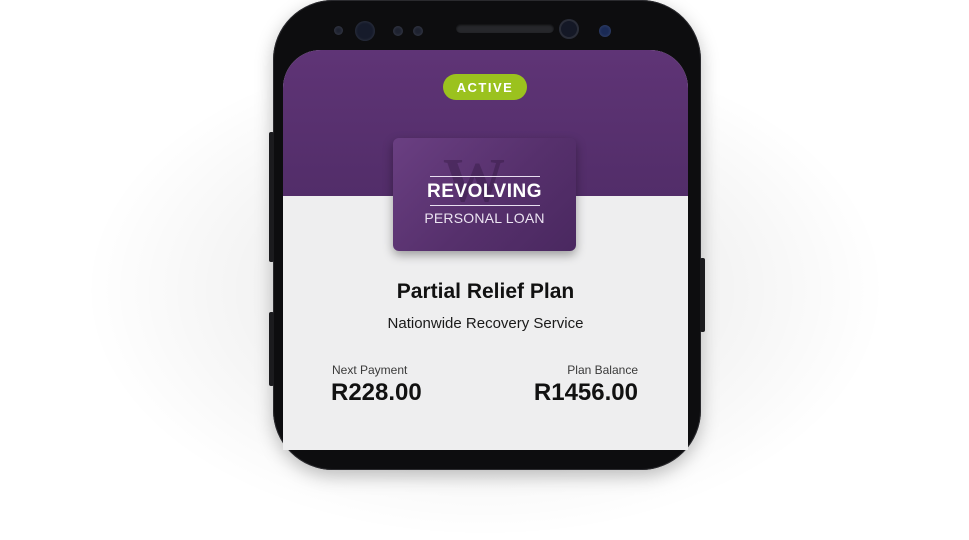  I want to click on loan-card: W REVOLVING PERSONAL LOAN, so click(484, 194).